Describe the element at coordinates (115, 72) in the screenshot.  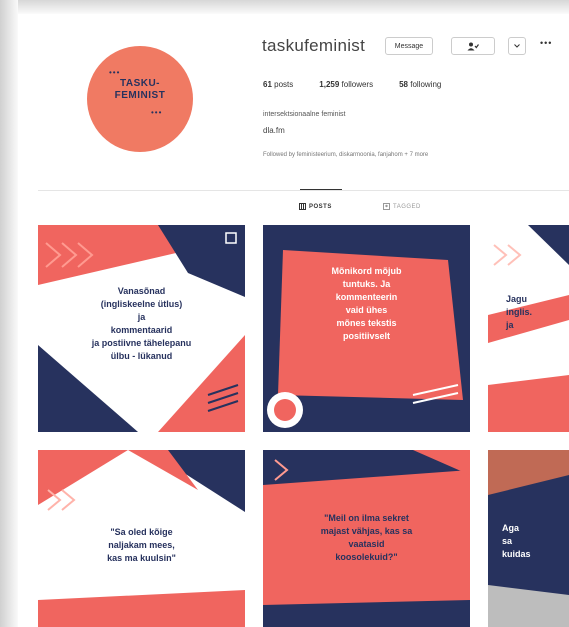
I see `avatar-dots-top: •••` at that location.